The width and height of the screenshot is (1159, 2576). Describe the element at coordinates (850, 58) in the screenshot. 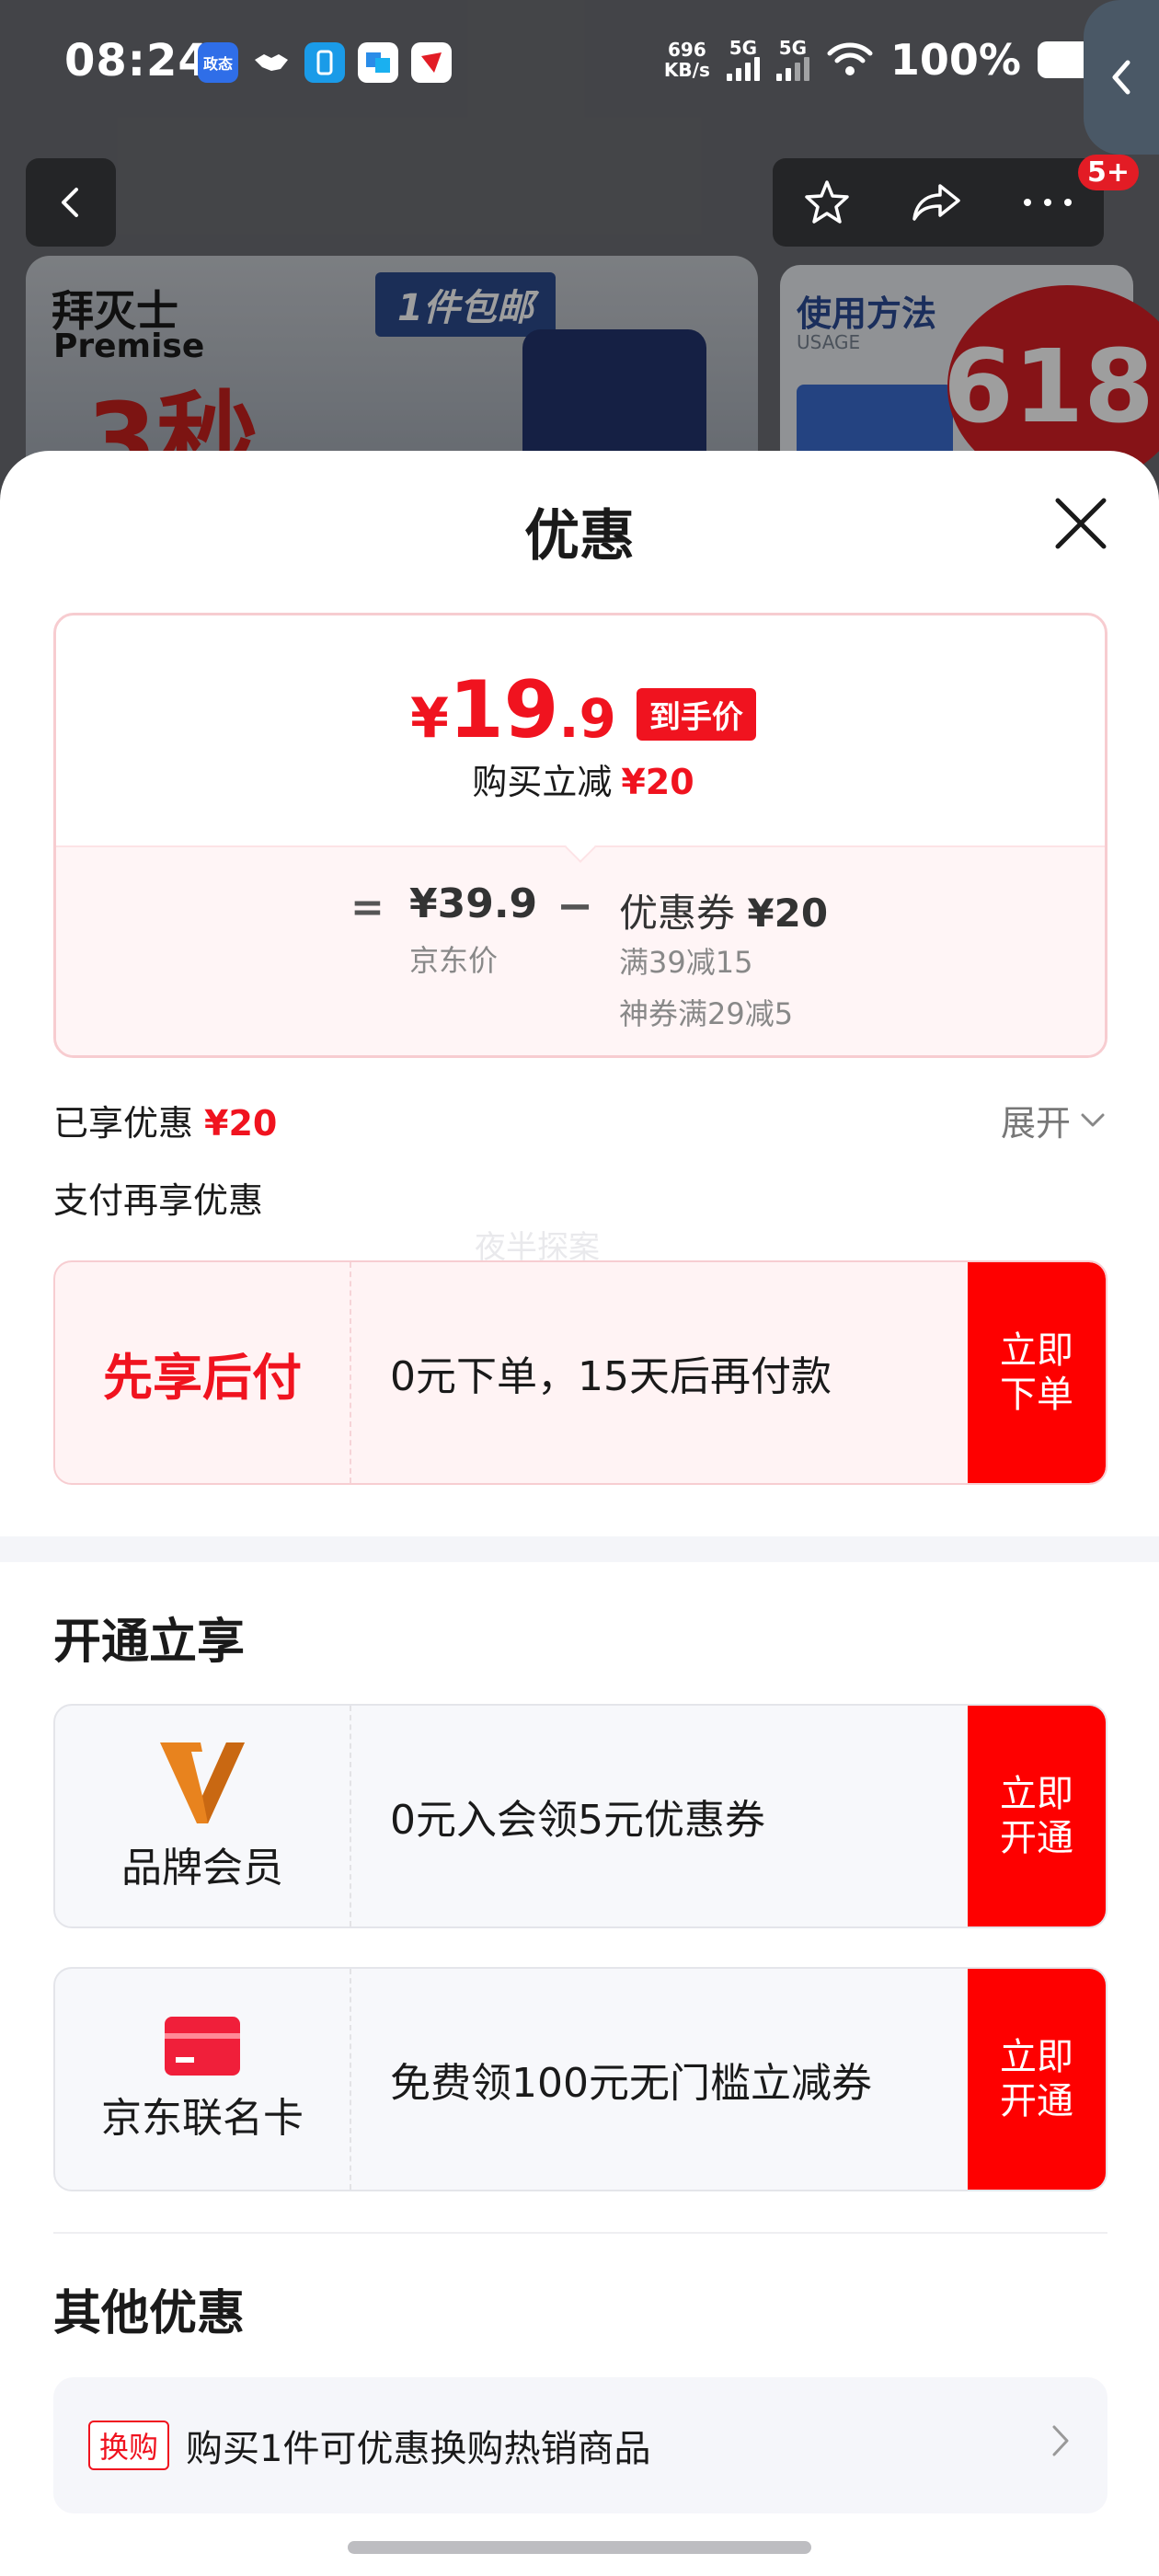

I see `wifi-icon` at that location.